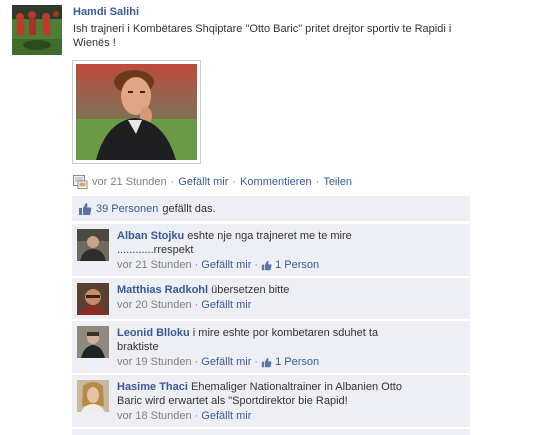 The image size is (541, 435). Describe the element at coordinates (271, 209) in the screenshot. I see `likes-summary: 39 Personen gefällt das.` at that location.